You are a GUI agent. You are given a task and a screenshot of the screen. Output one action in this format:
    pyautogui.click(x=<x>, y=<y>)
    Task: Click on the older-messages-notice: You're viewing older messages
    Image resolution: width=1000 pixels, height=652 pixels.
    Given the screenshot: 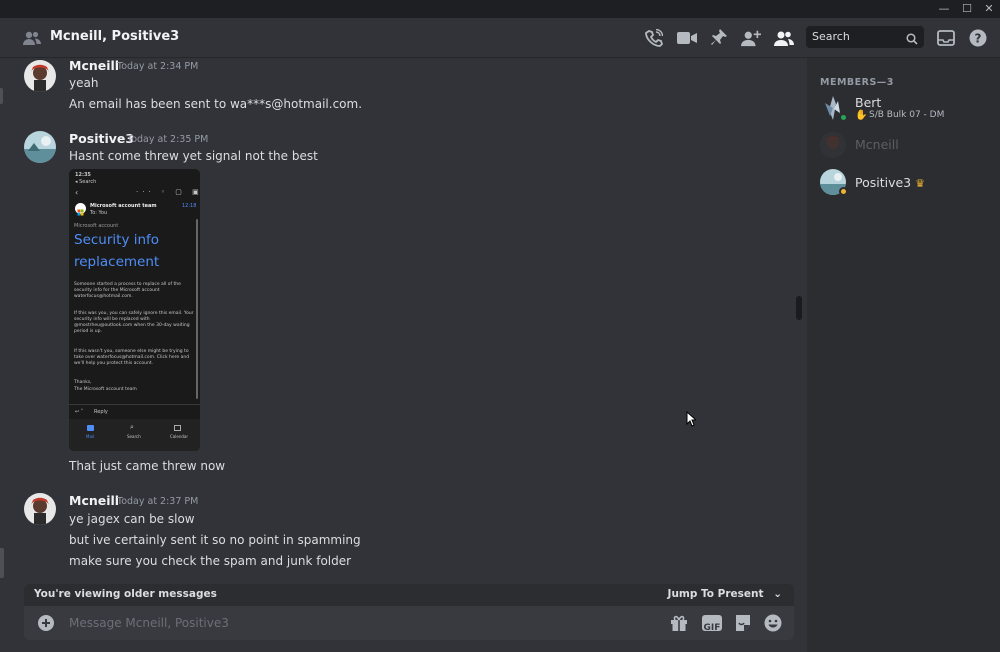 What is the action you would take?
    pyautogui.click(x=125, y=594)
    